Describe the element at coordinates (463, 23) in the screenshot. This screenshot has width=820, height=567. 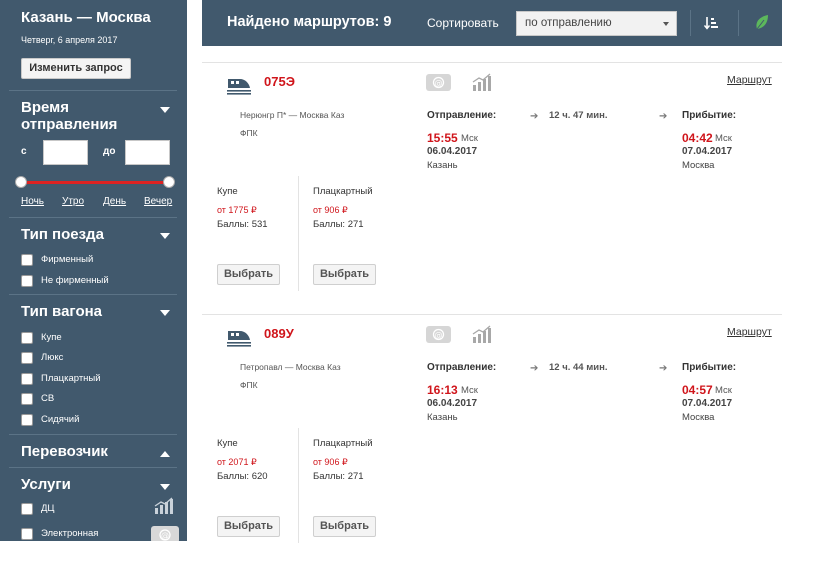
I see `sort-label: Сортировать` at that location.